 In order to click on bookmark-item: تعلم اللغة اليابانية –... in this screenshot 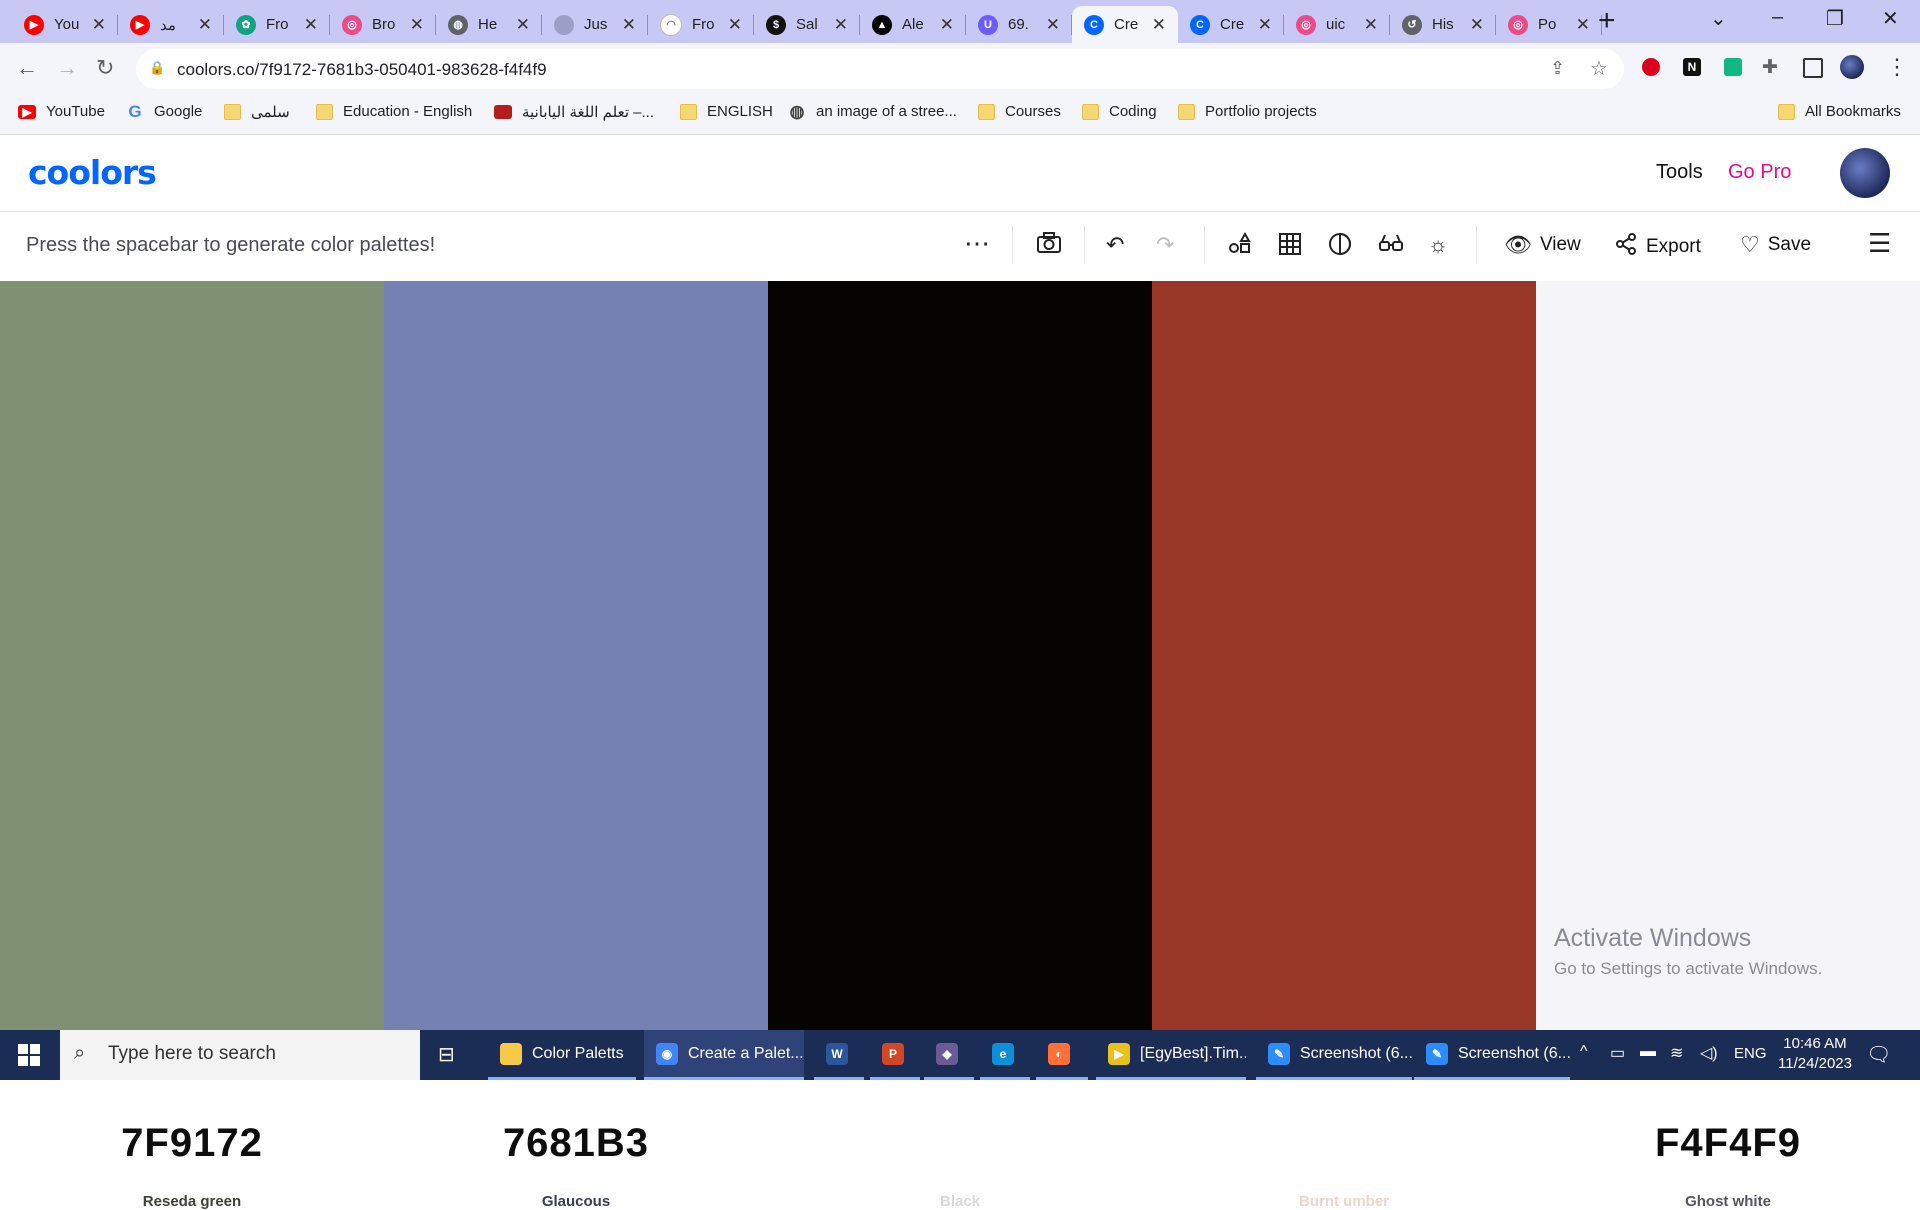, I will do `click(574, 112)`.